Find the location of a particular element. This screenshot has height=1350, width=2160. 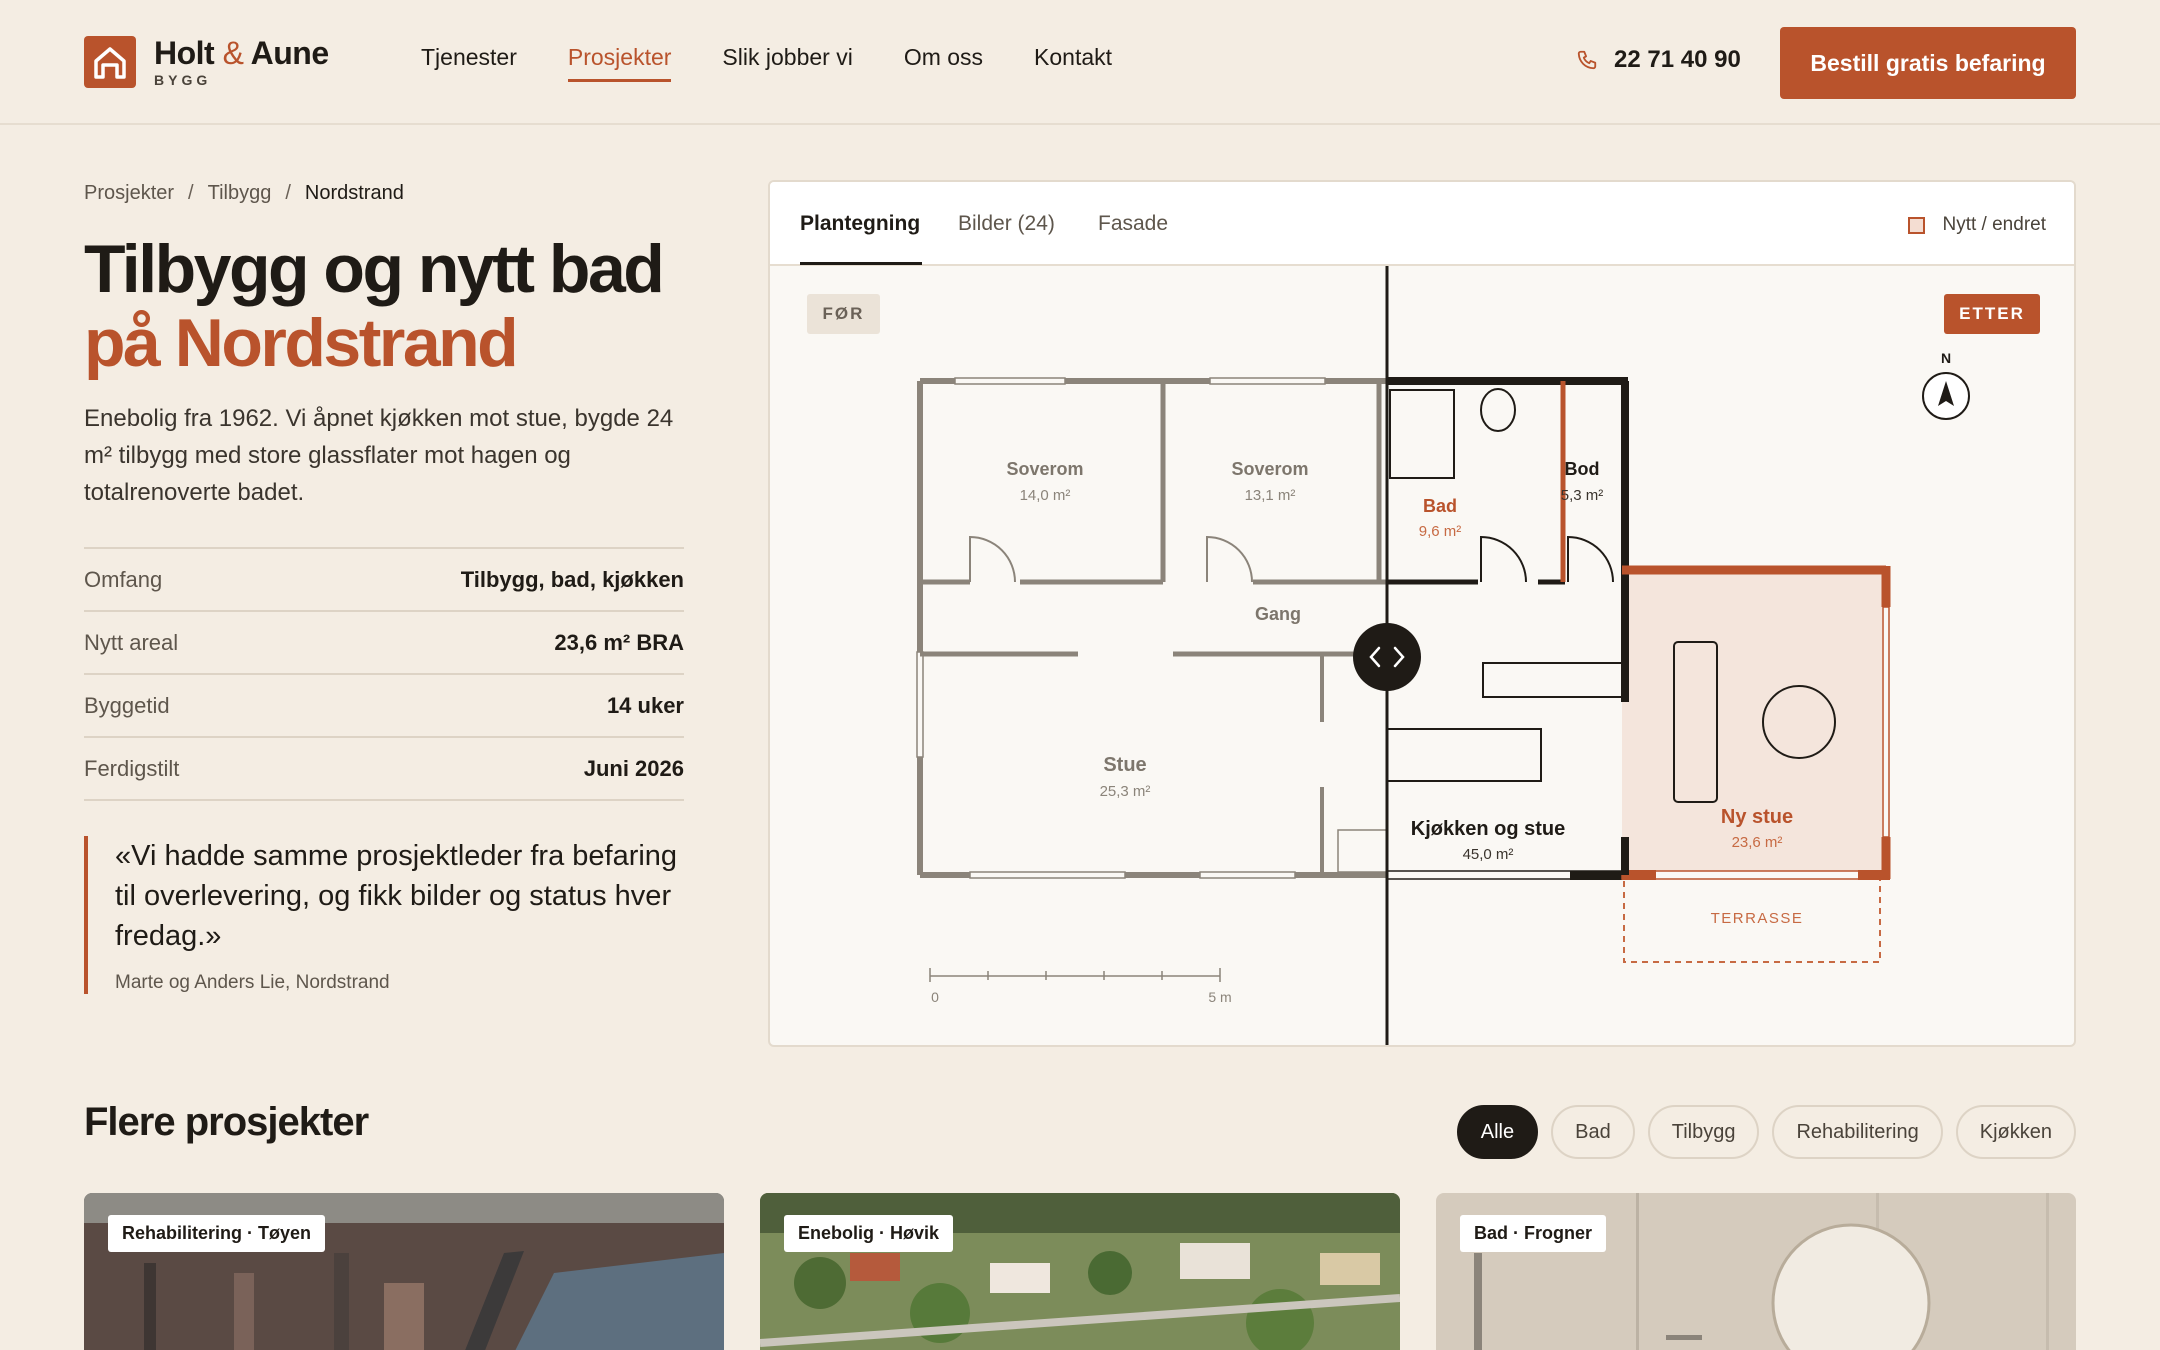

fact-row: Ferdigstilt Juni 2026 is located at coordinates (384, 769).